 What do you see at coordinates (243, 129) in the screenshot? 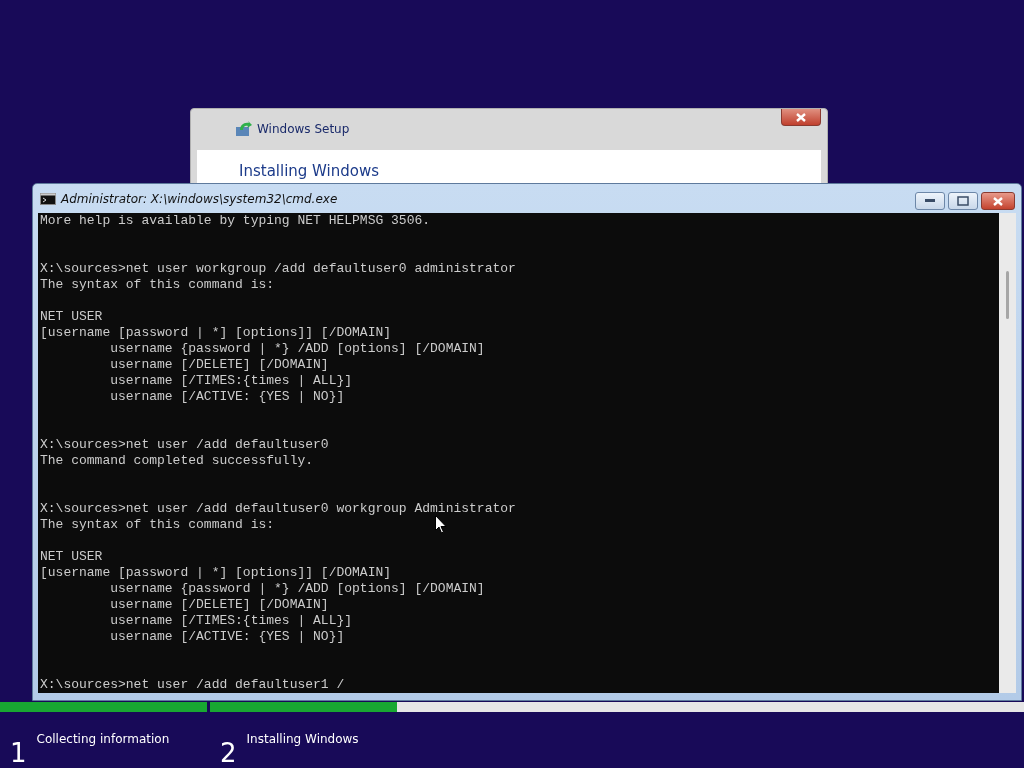
I see `setup-icon` at bounding box center [243, 129].